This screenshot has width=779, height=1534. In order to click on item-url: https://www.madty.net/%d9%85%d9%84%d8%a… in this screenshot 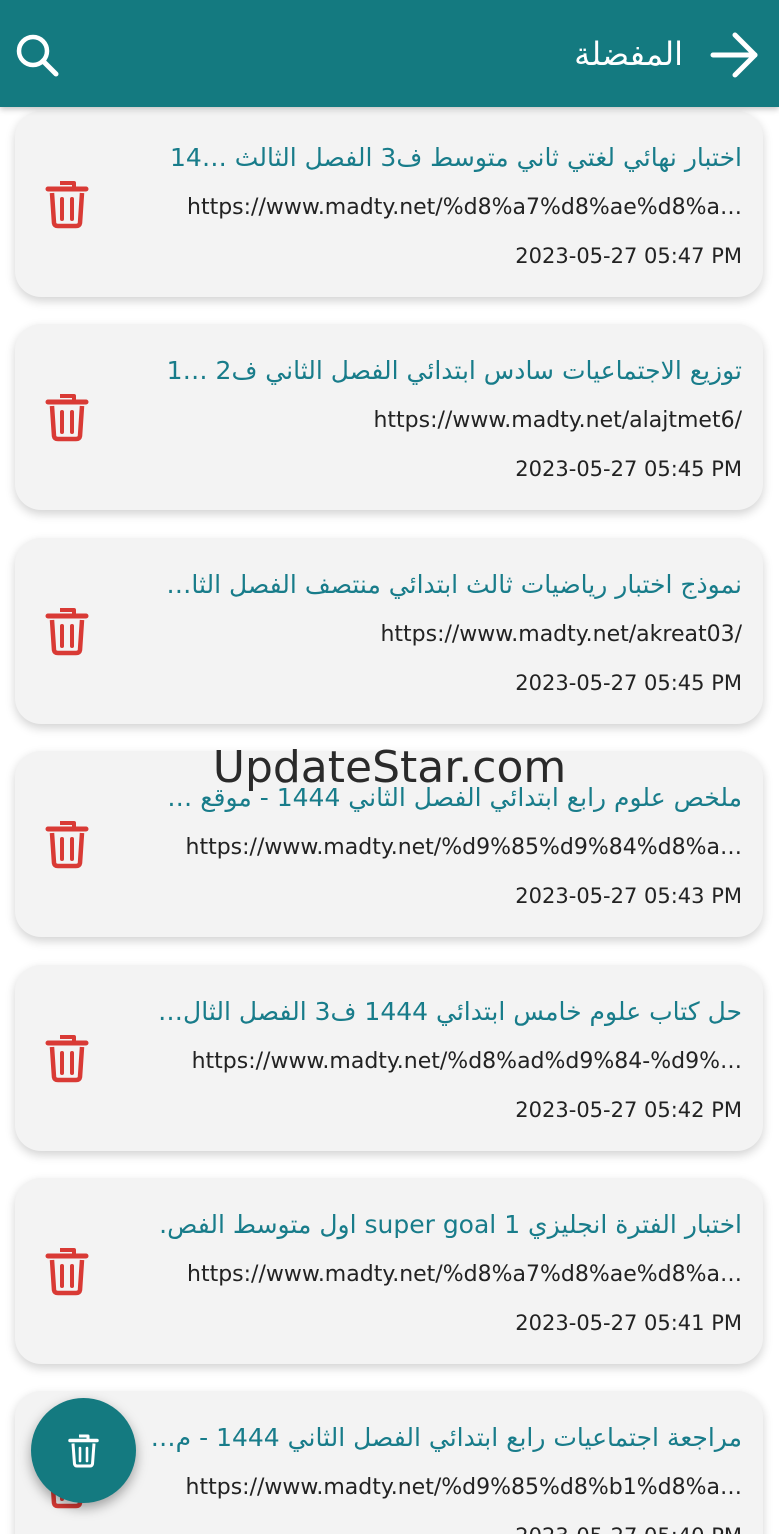, I will do `click(464, 847)`.